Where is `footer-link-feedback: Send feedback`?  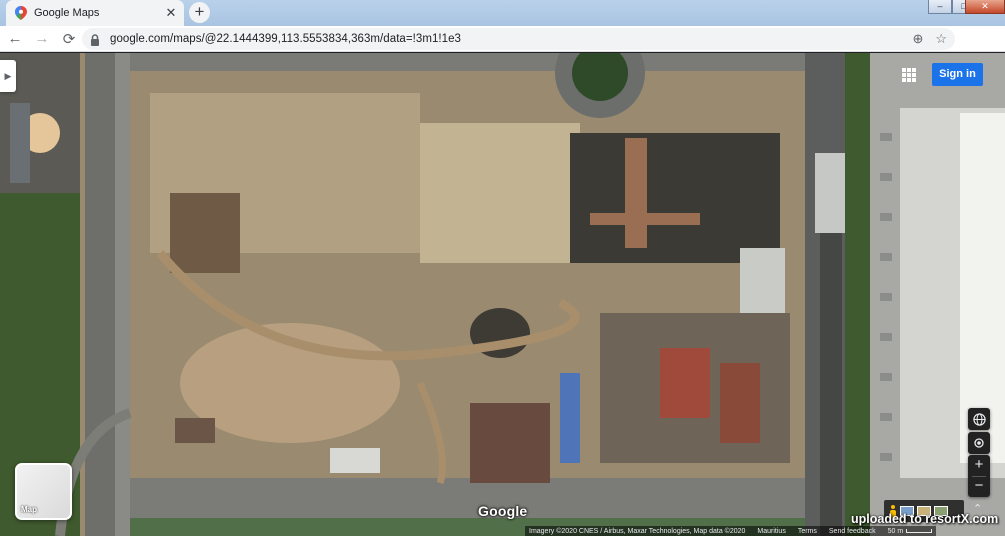 footer-link-feedback: Send feedback is located at coordinates (852, 531).